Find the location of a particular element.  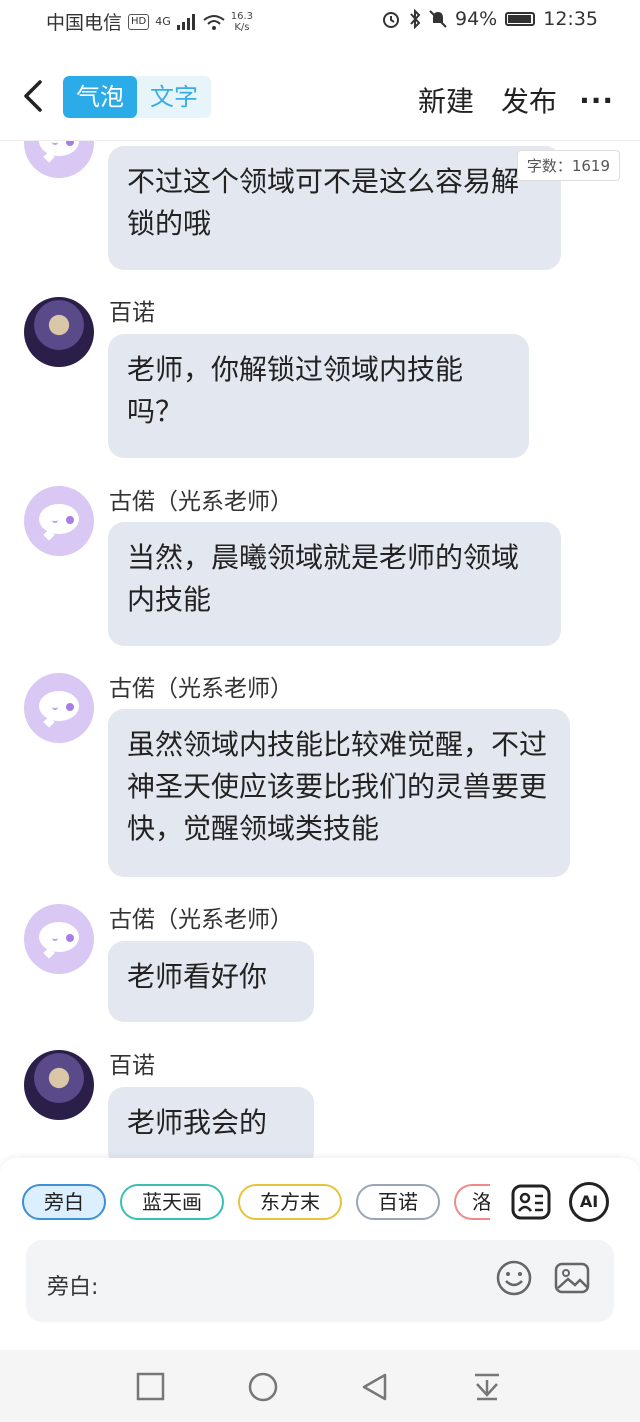

message-bubble: 老师看好你 is located at coordinates (211, 981).